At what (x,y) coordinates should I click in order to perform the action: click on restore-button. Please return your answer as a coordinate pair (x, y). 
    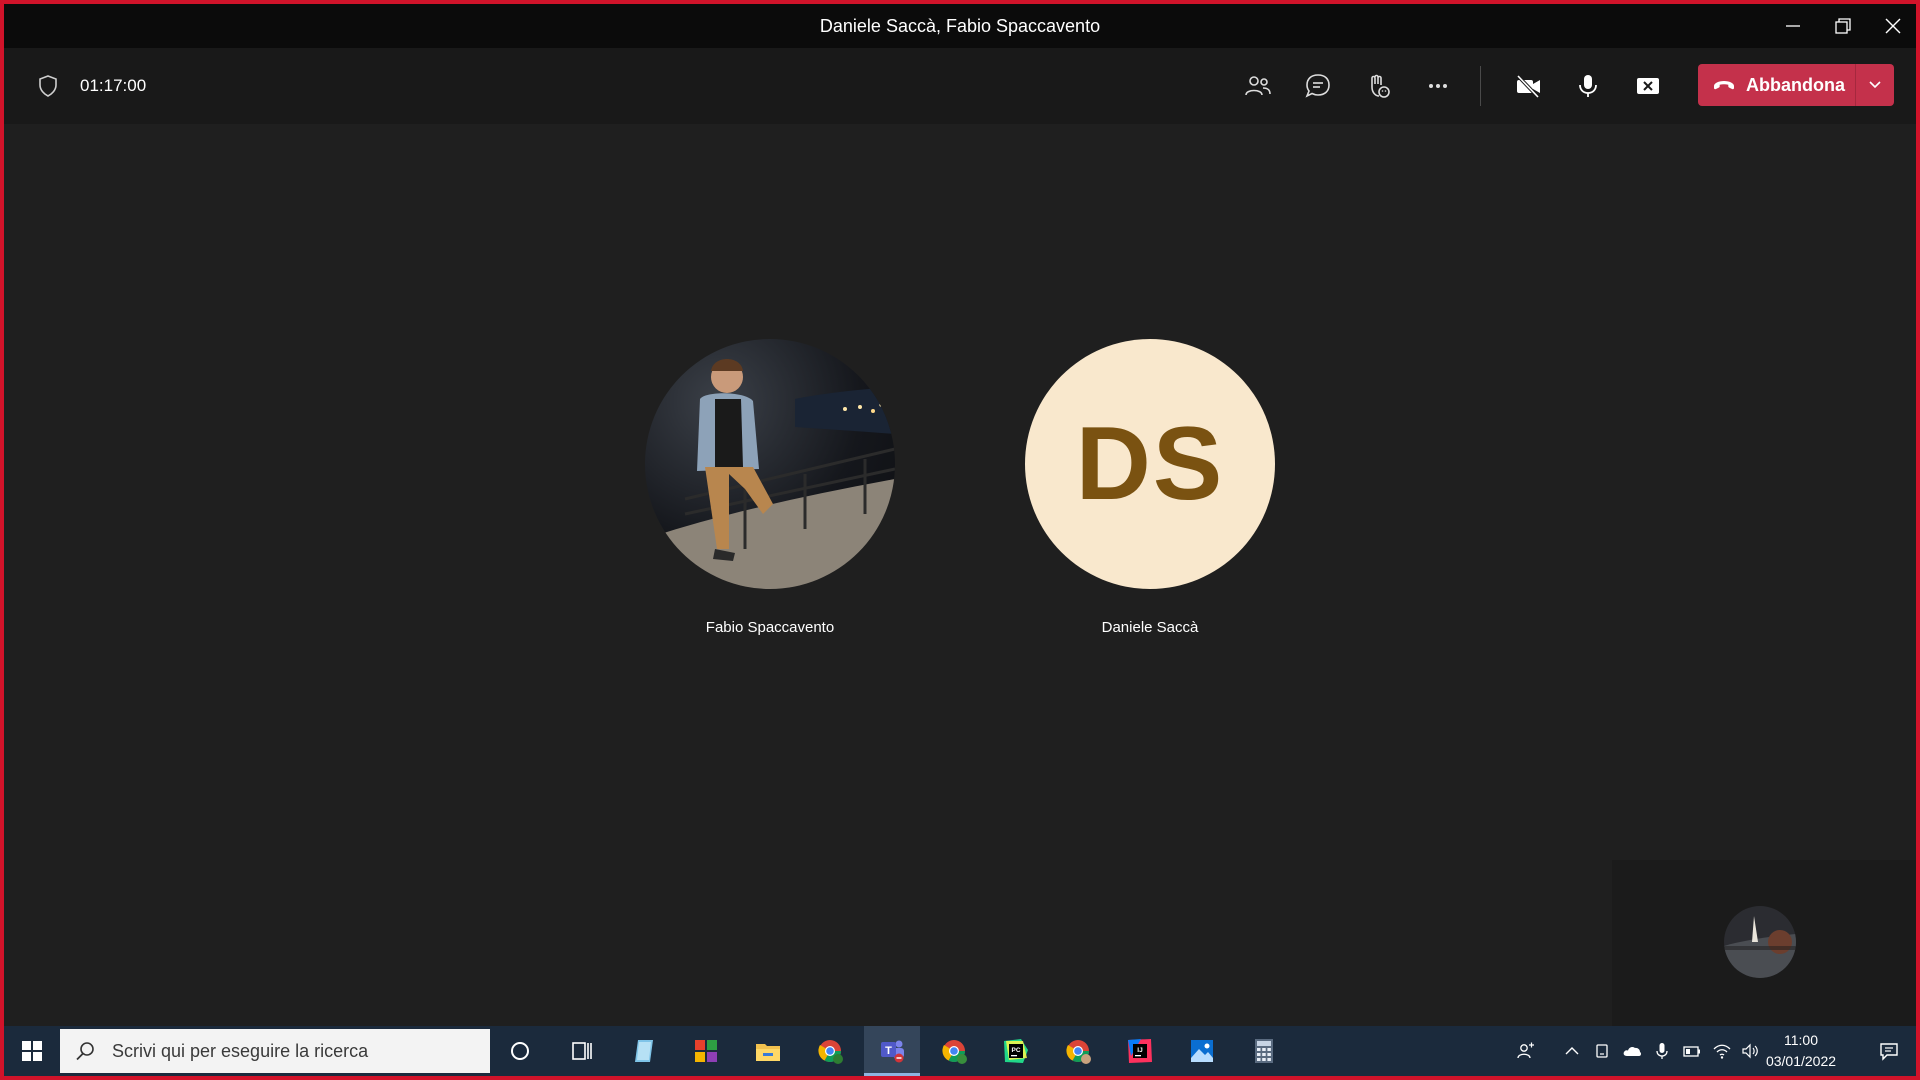
    Looking at the image, I should click on (1843, 26).